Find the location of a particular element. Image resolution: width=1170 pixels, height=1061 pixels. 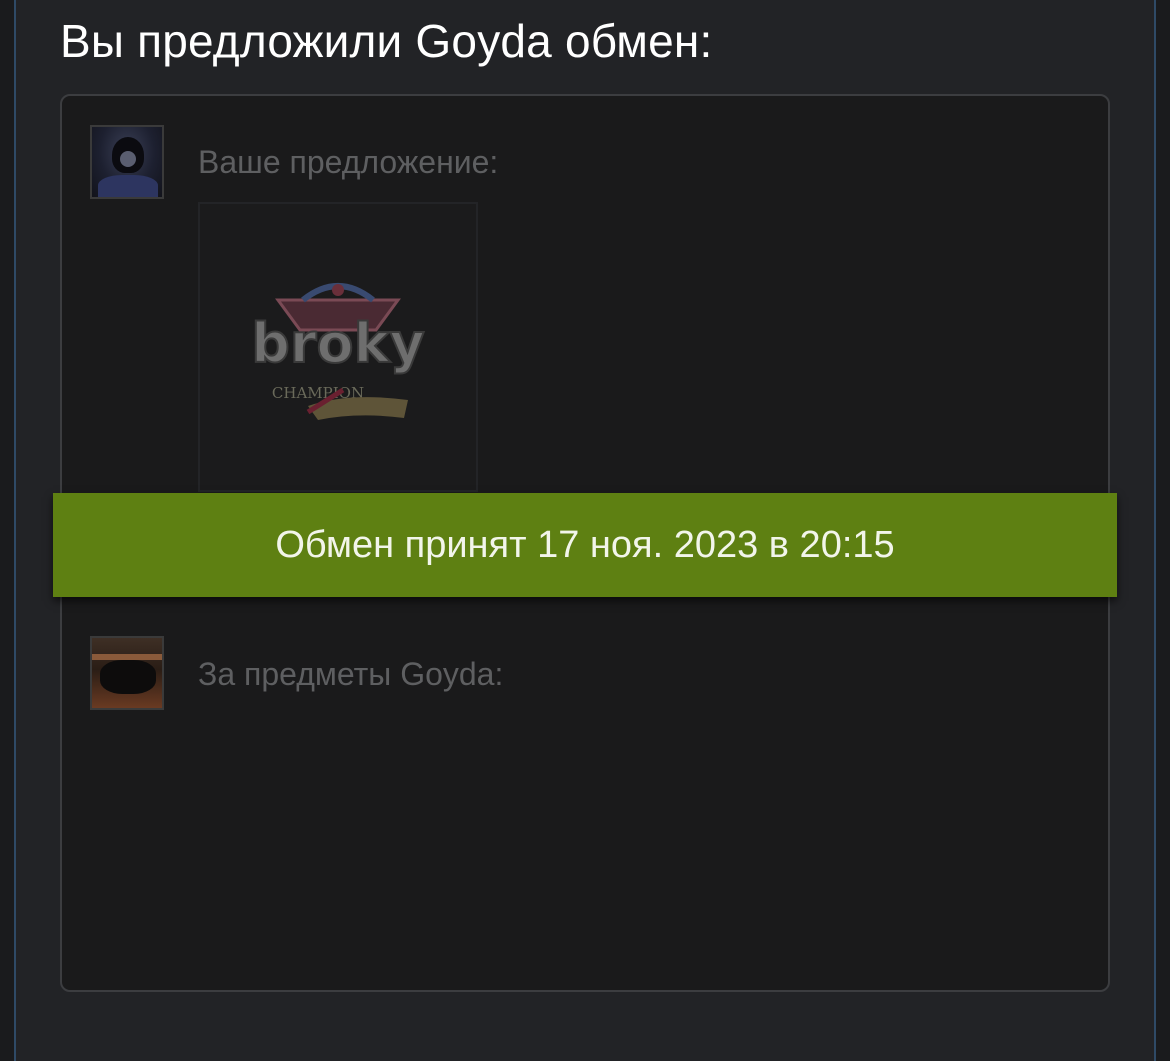

page-edge-left is located at coordinates (15, 530).